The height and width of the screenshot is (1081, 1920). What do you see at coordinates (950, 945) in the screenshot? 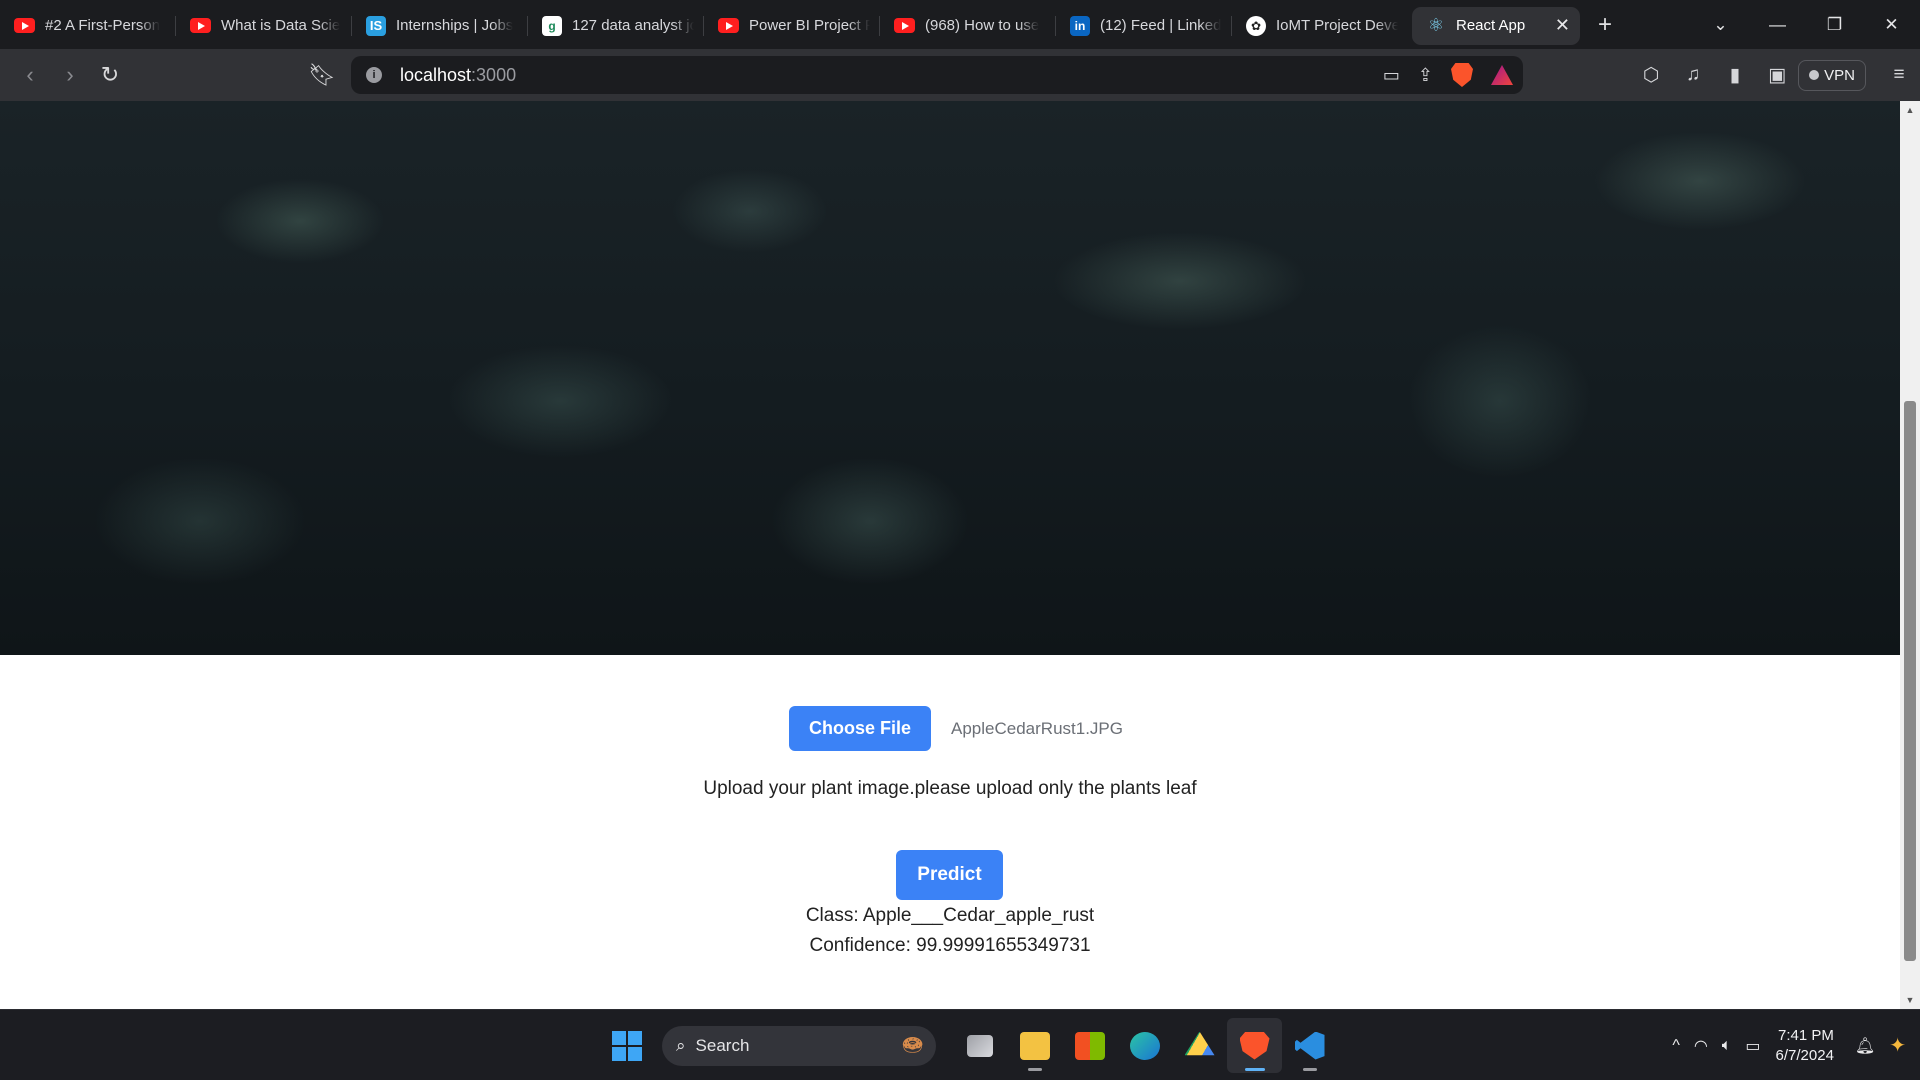
I see `prediction-confidence: Confidence: 99.99991655349731` at bounding box center [950, 945].